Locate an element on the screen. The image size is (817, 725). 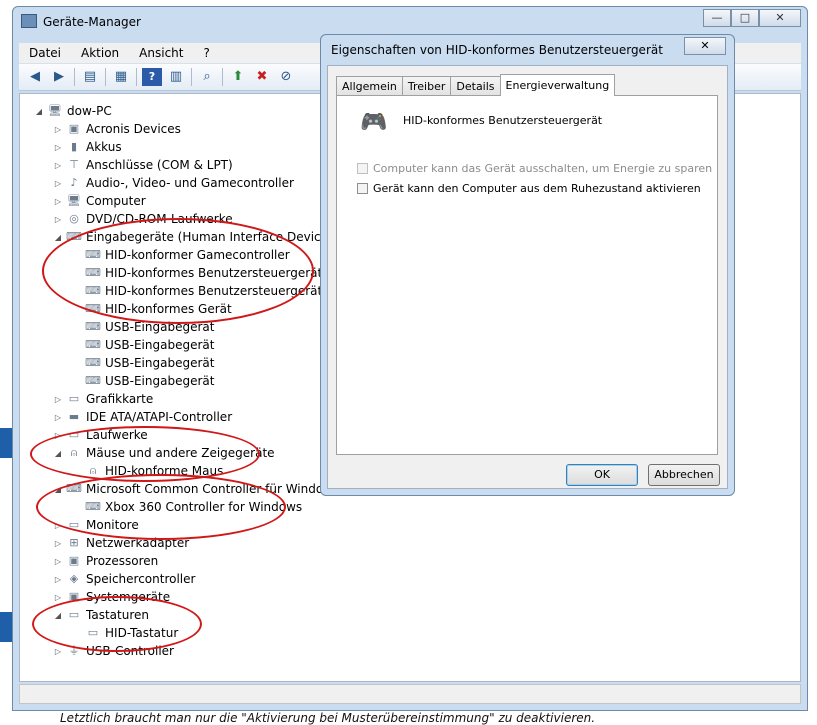
tree-node: ▷ 🖥 Computer is located at coordinates (99, 201).